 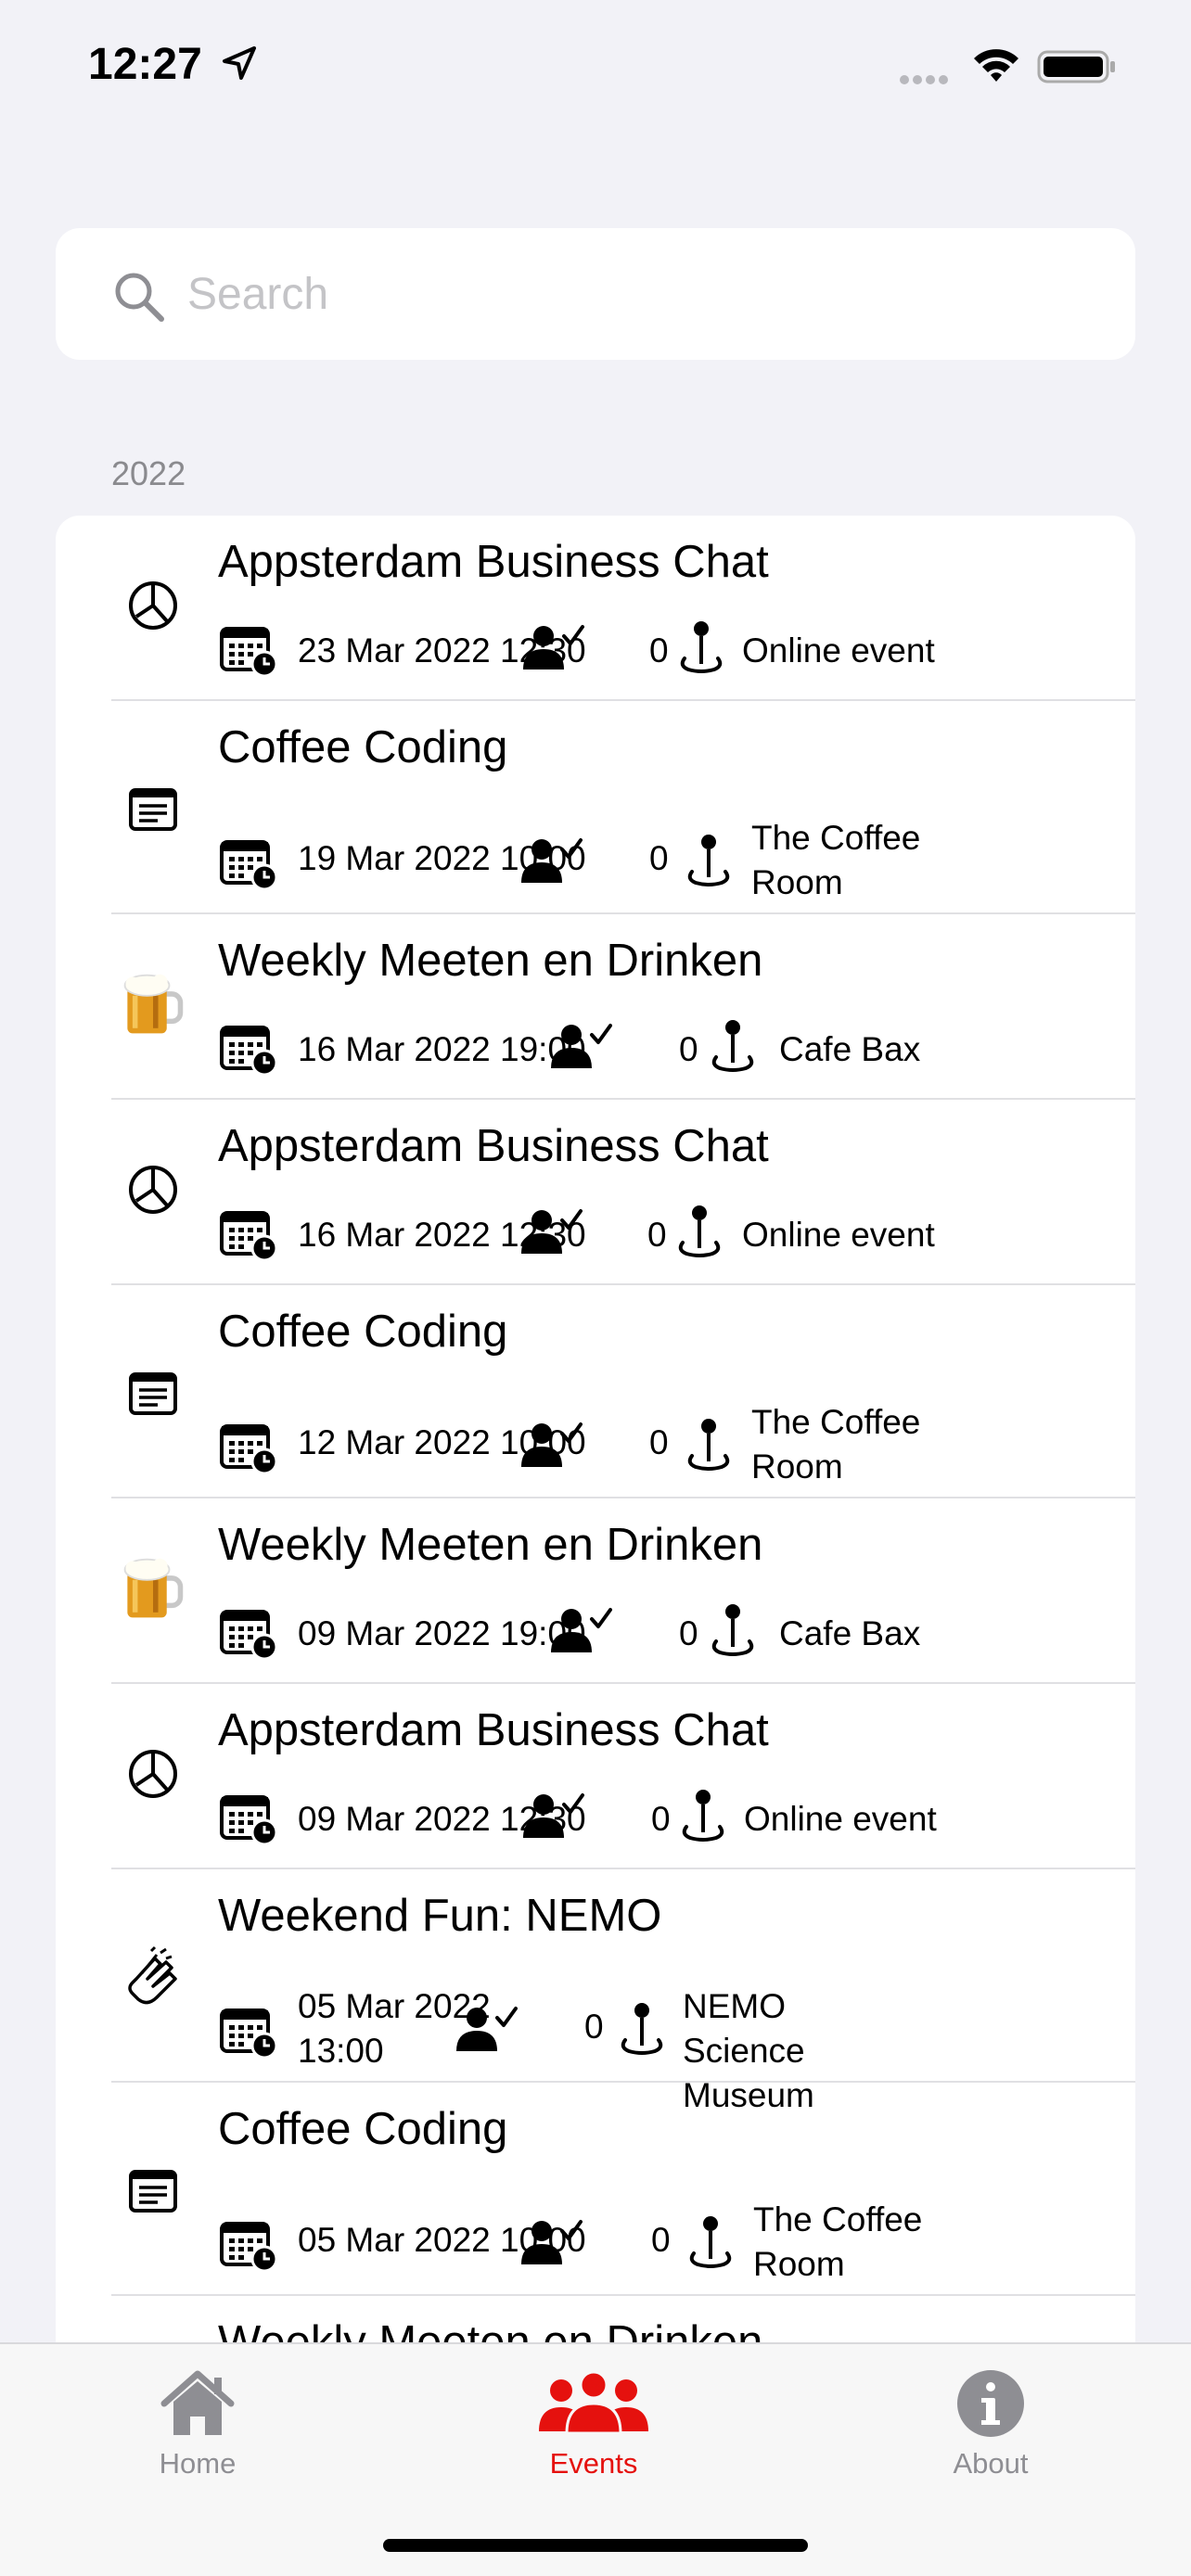 I want to click on battery-icon, so click(x=1076, y=66).